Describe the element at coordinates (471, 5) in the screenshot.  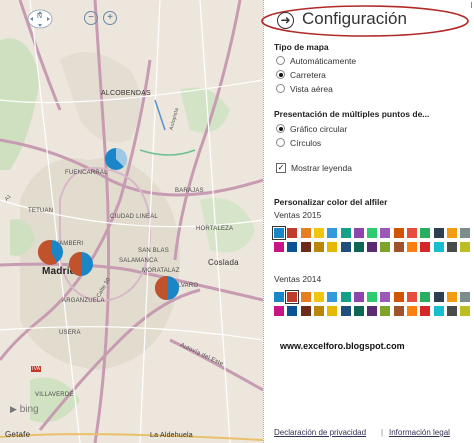
I see `panel-resize-handle` at that location.